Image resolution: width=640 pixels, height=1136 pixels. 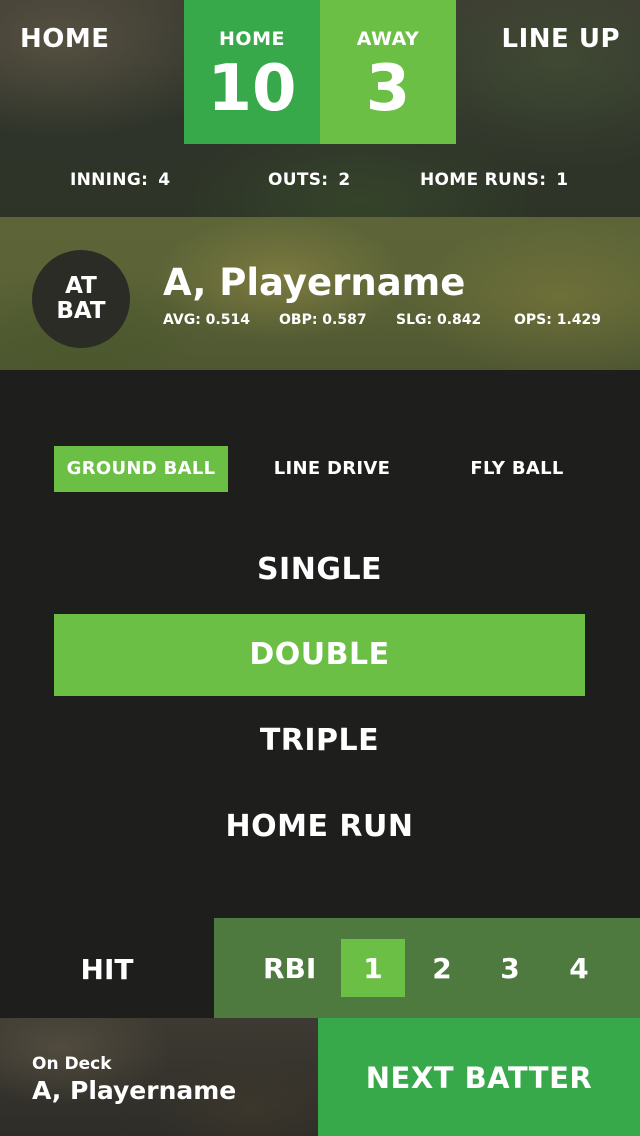 What do you see at coordinates (561, 39) in the screenshot?
I see `lineup-nav-button: LINE UP` at bounding box center [561, 39].